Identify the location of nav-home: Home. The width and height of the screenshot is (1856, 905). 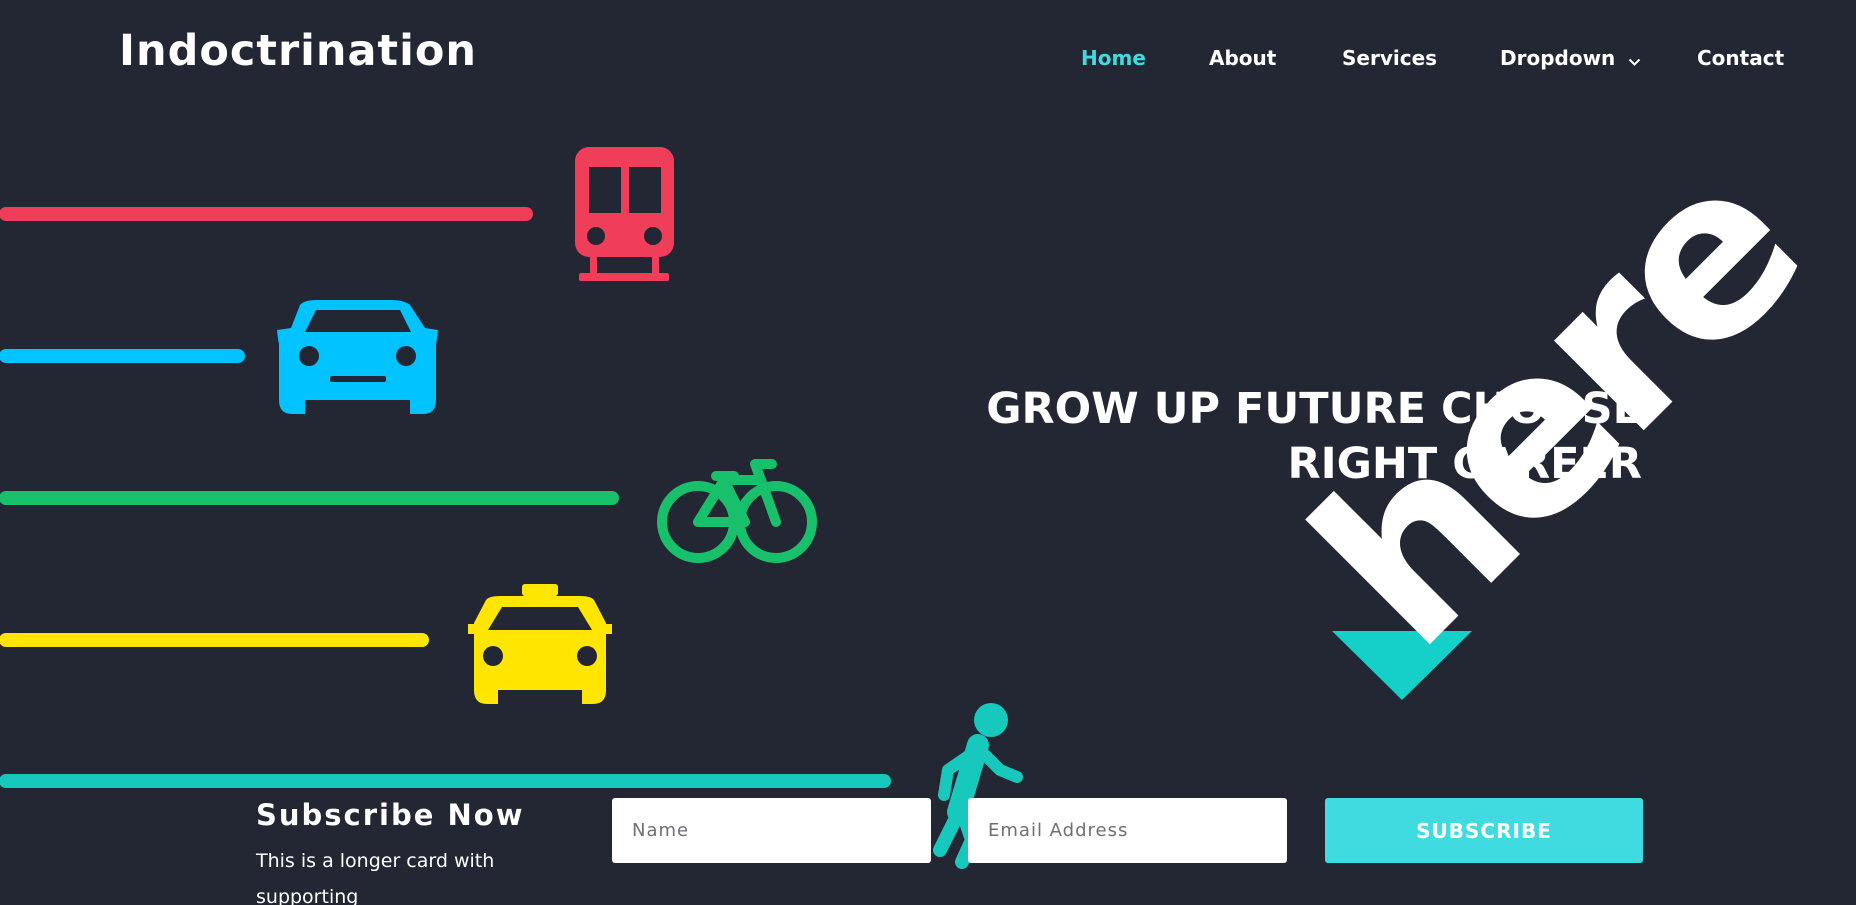
(1113, 58).